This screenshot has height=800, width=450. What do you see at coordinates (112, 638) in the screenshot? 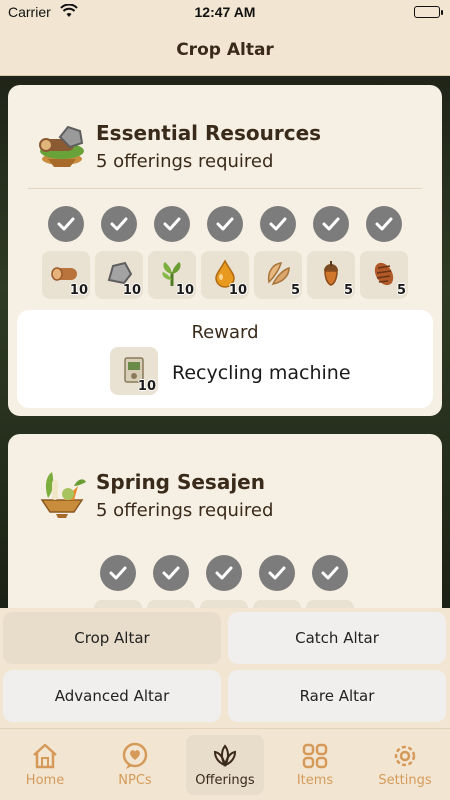
I see `crop-altar-button: Crop Altar` at bounding box center [112, 638].